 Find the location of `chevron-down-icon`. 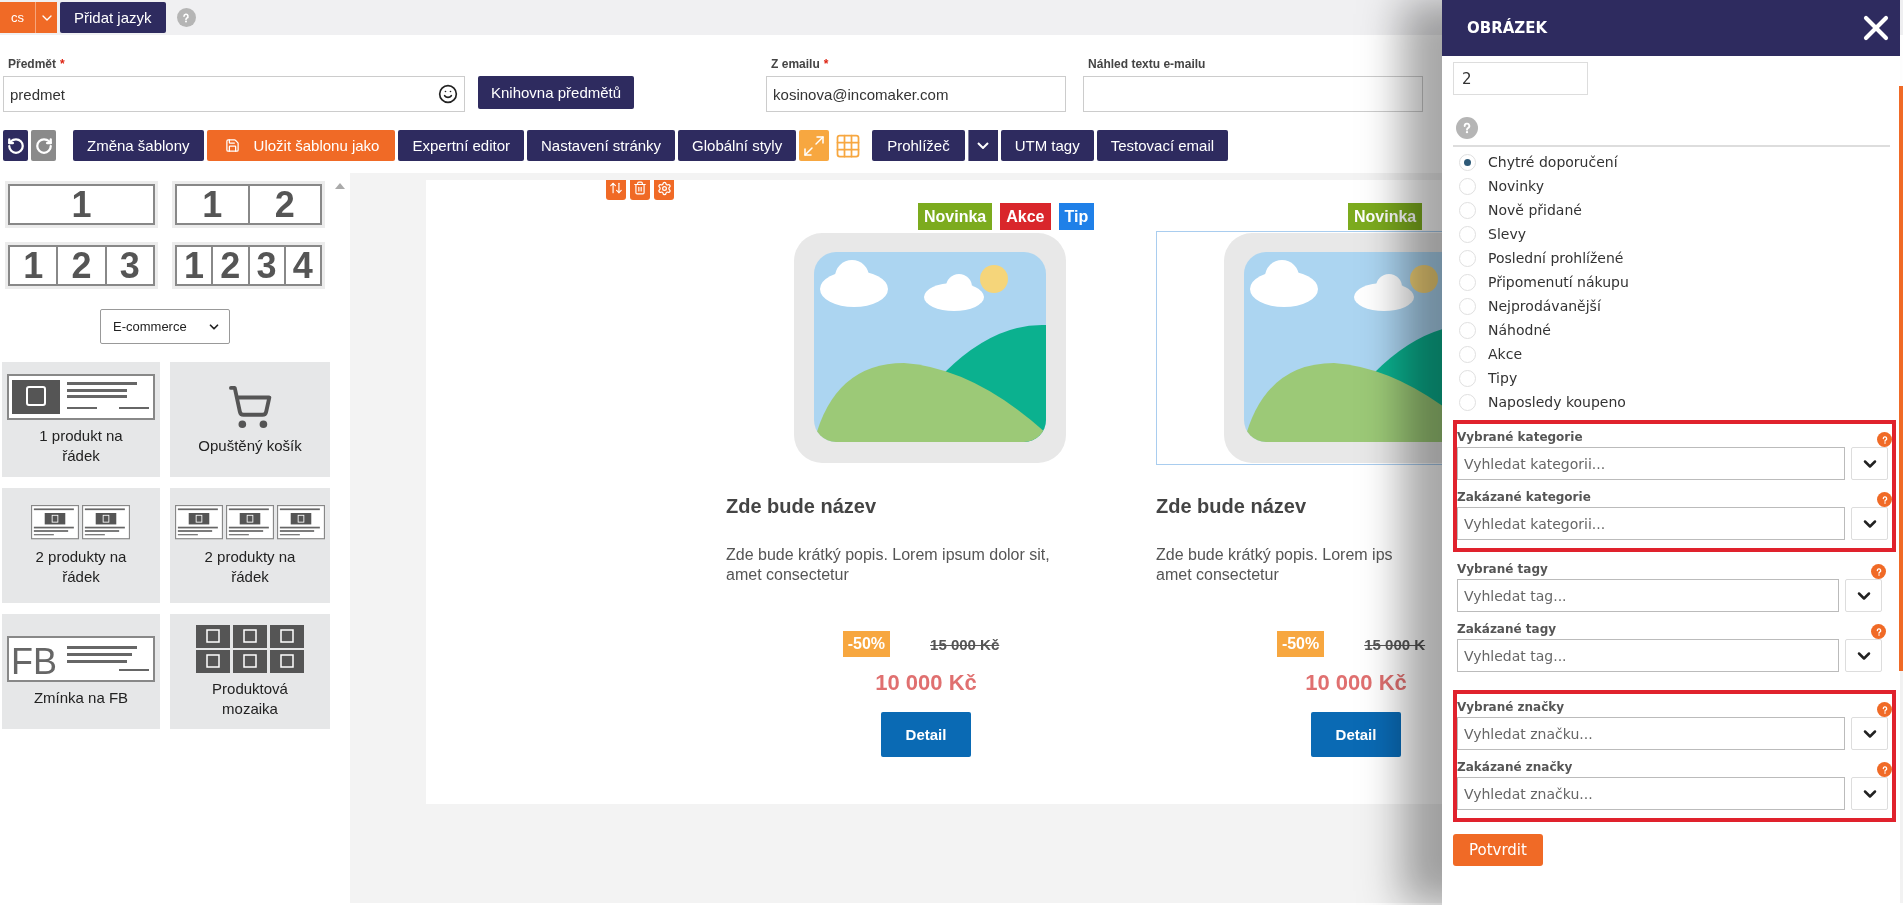

chevron-down-icon is located at coordinates (983, 145).